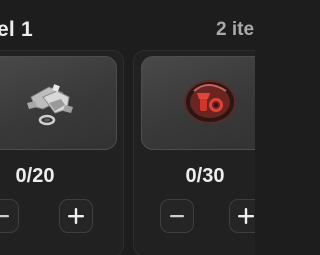  I want to click on item-count: 2 ite, so click(235, 29).